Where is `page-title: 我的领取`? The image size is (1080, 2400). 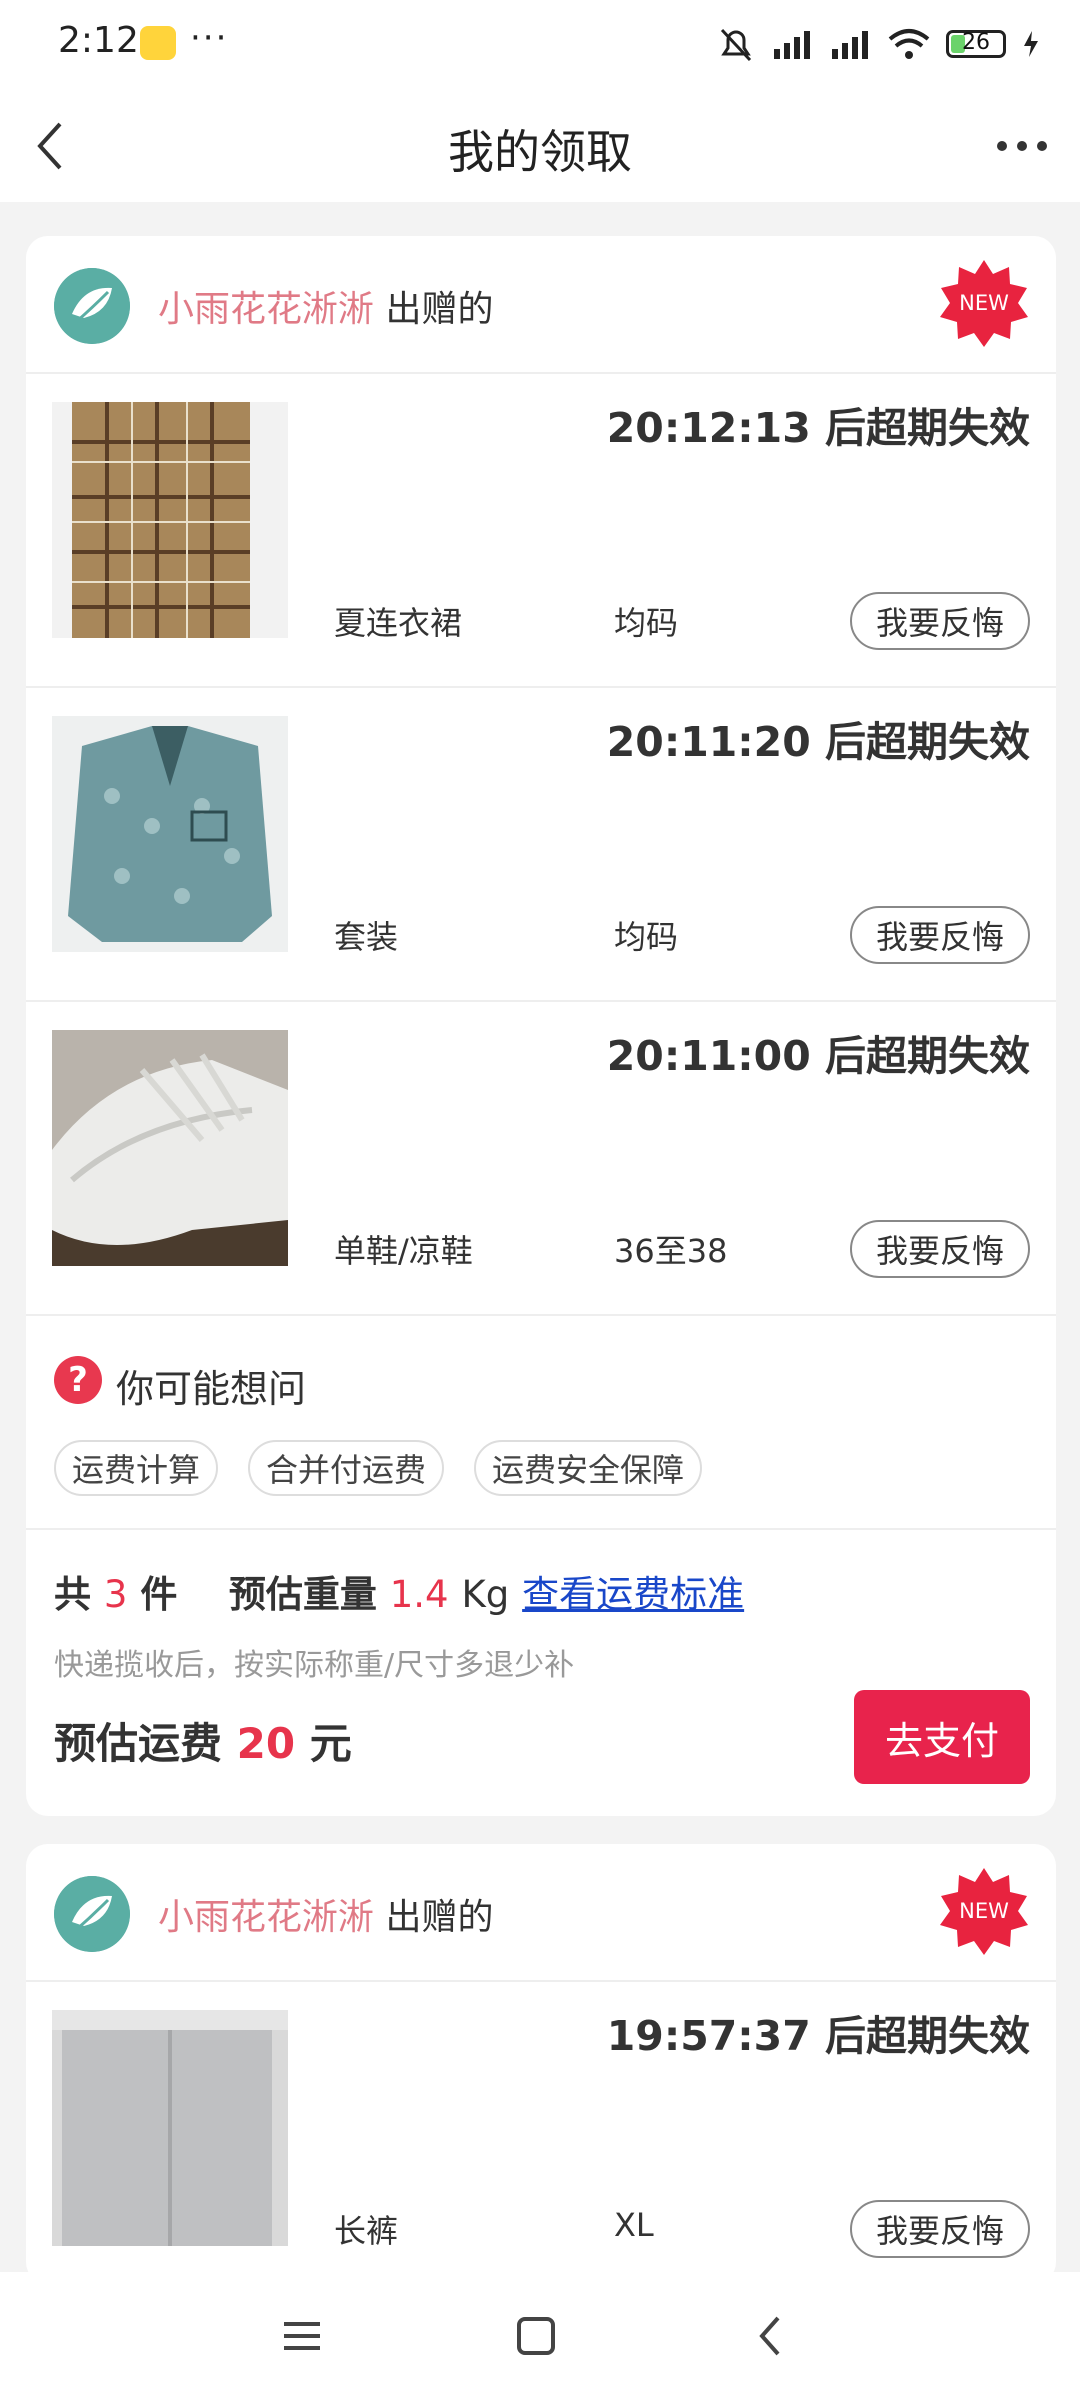 page-title: 我的领取 is located at coordinates (540, 152).